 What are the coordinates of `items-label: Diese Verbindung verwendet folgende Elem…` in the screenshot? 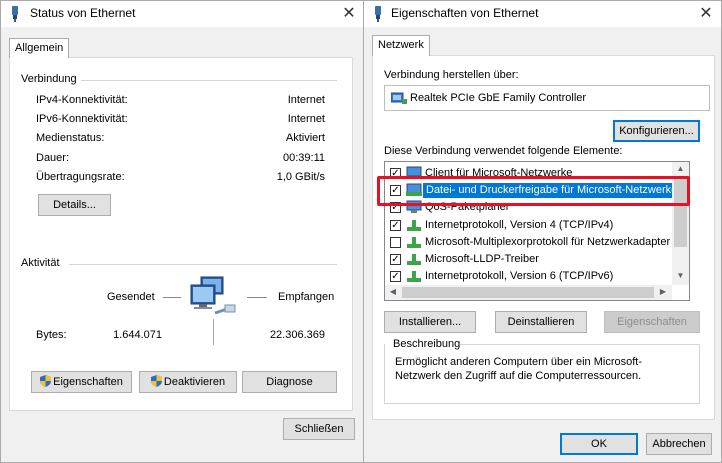 It's located at (503, 151).